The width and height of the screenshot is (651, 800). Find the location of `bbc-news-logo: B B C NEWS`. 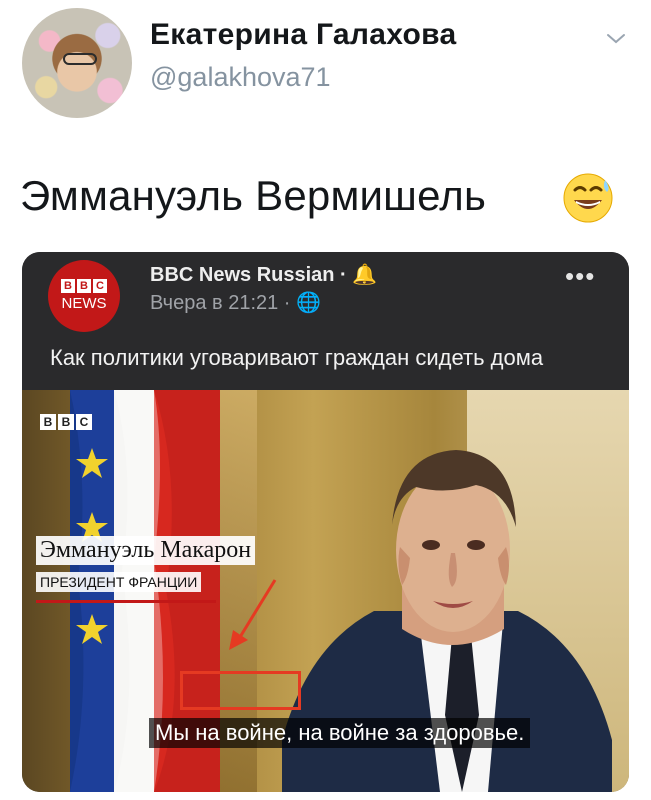

bbc-news-logo: B B C NEWS is located at coordinates (84, 296).